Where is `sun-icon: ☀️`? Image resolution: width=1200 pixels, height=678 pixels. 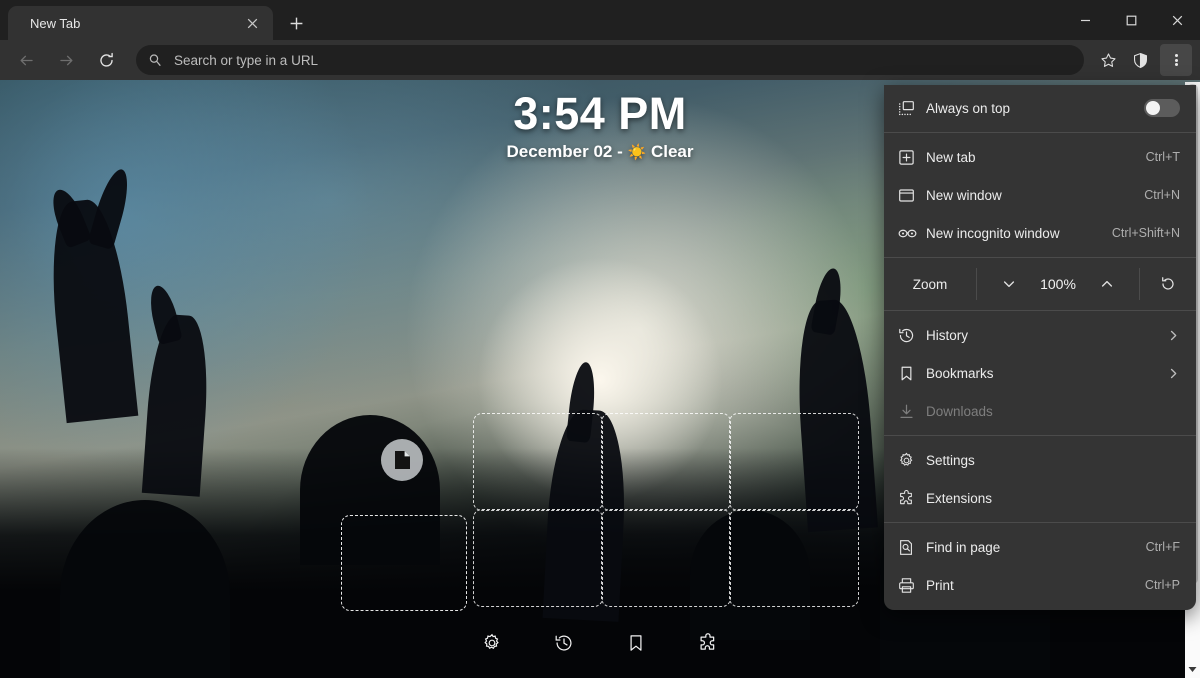 sun-icon: ☀️ is located at coordinates (637, 153).